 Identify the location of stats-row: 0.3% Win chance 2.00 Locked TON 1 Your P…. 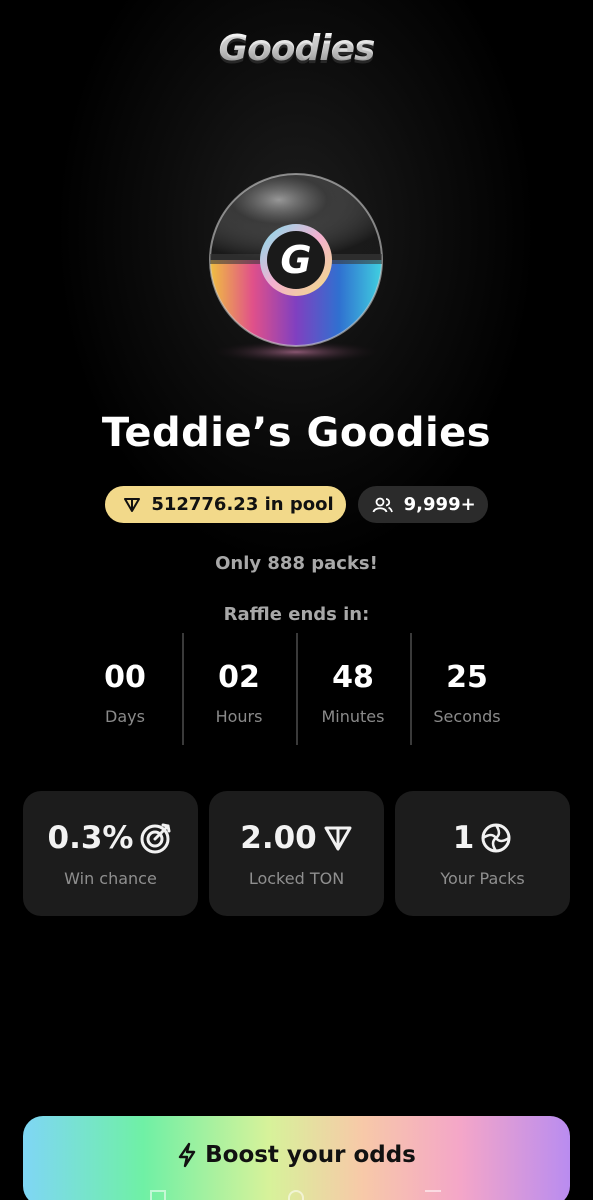
(296, 853).